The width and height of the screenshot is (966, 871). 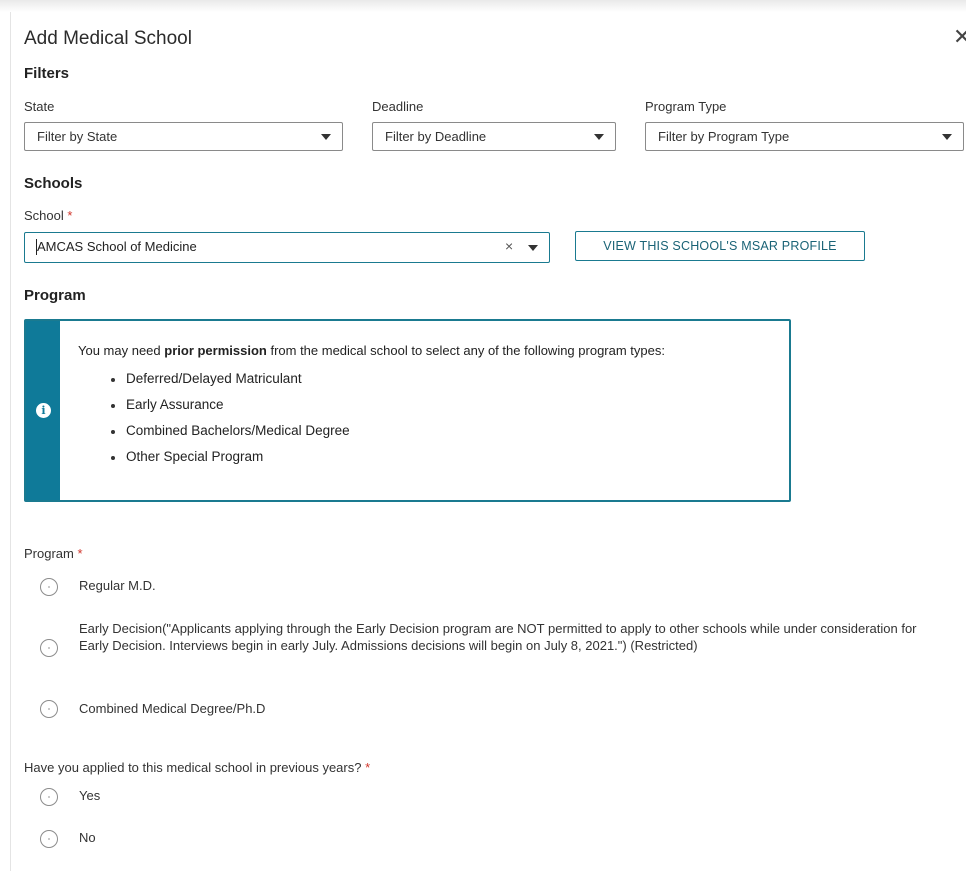 What do you see at coordinates (49, 587) in the screenshot?
I see `radio-regular-md` at bounding box center [49, 587].